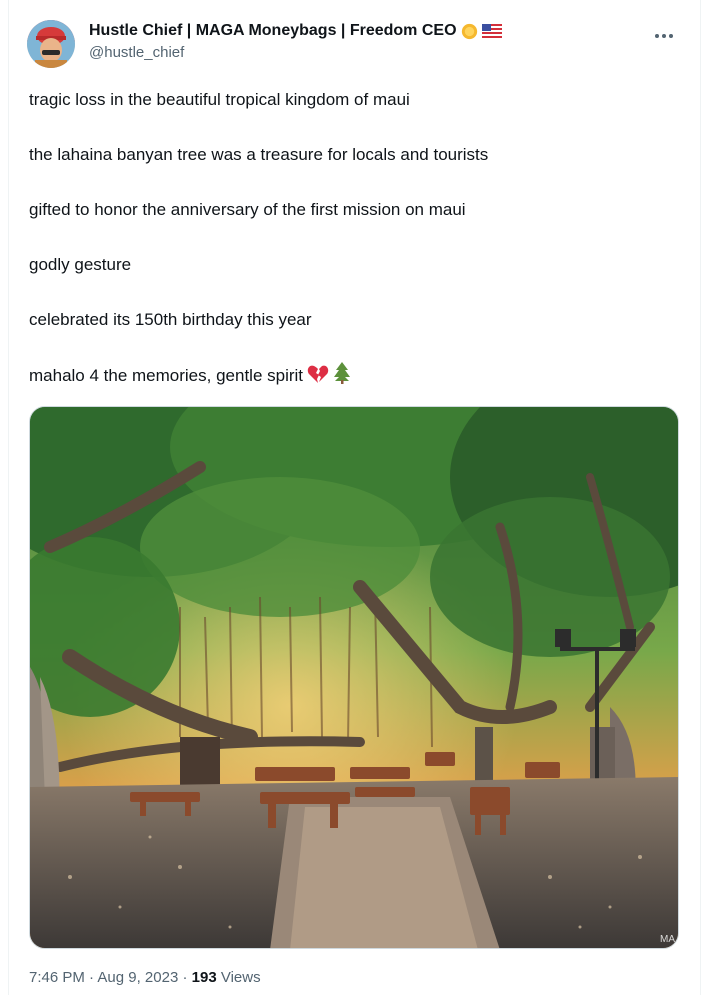  What do you see at coordinates (342, 373) in the screenshot?
I see `evergreen-tree-icon` at bounding box center [342, 373].